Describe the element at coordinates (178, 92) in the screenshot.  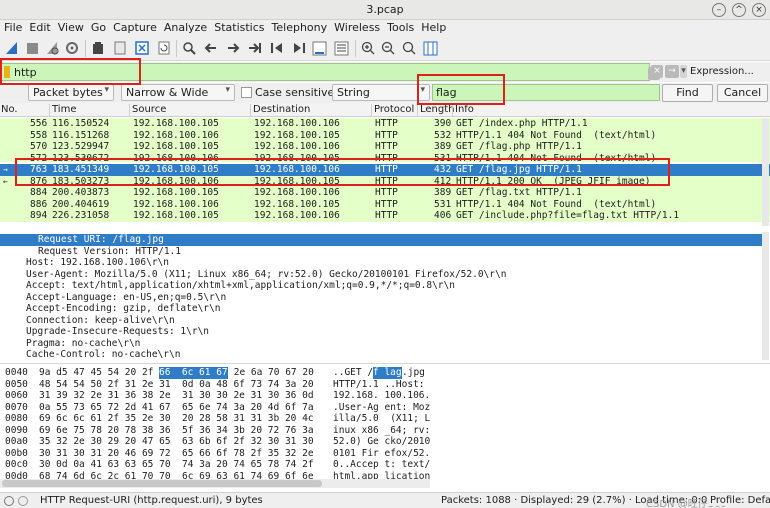
I see `character-width-select: Narrow & Wide ▾` at that location.